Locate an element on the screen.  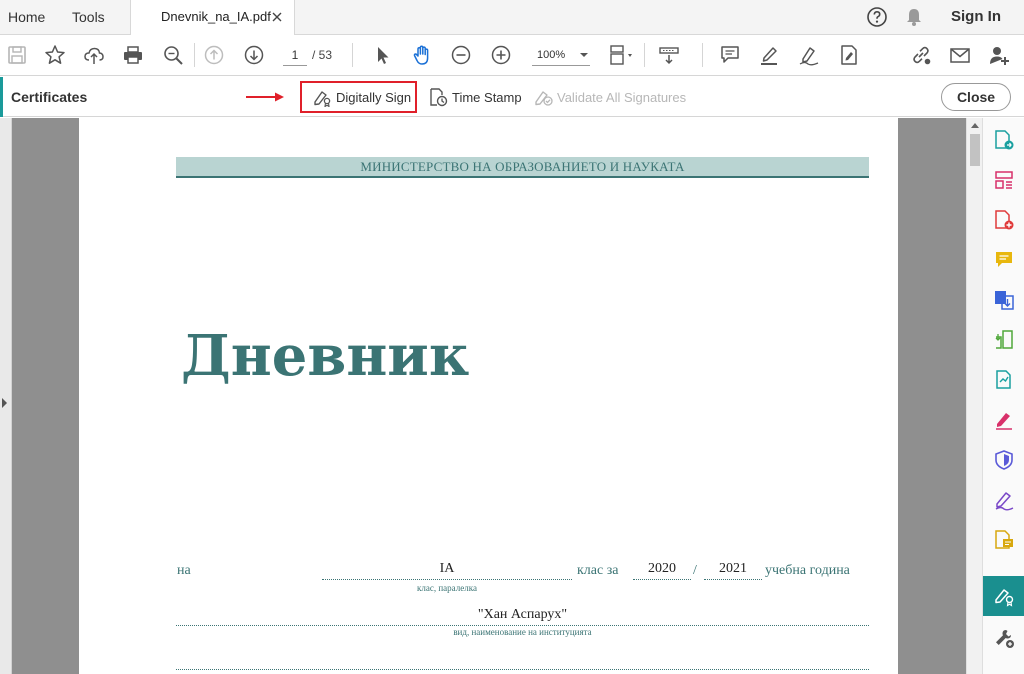
institution-underline is located at coordinates (522, 625).